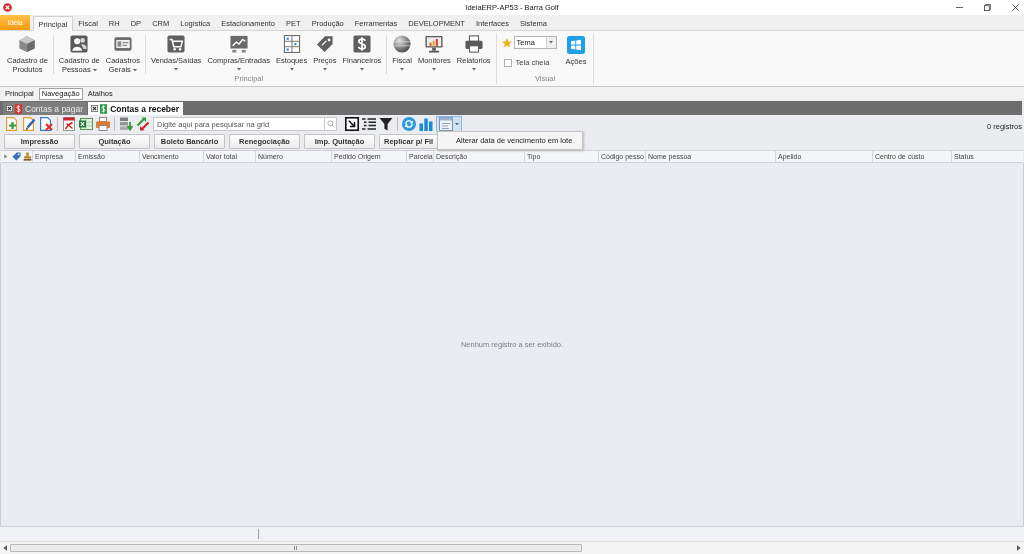 The width and height of the screenshot is (1024, 554). What do you see at coordinates (238, 44) in the screenshot?
I see `line-chart-icon` at bounding box center [238, 44].